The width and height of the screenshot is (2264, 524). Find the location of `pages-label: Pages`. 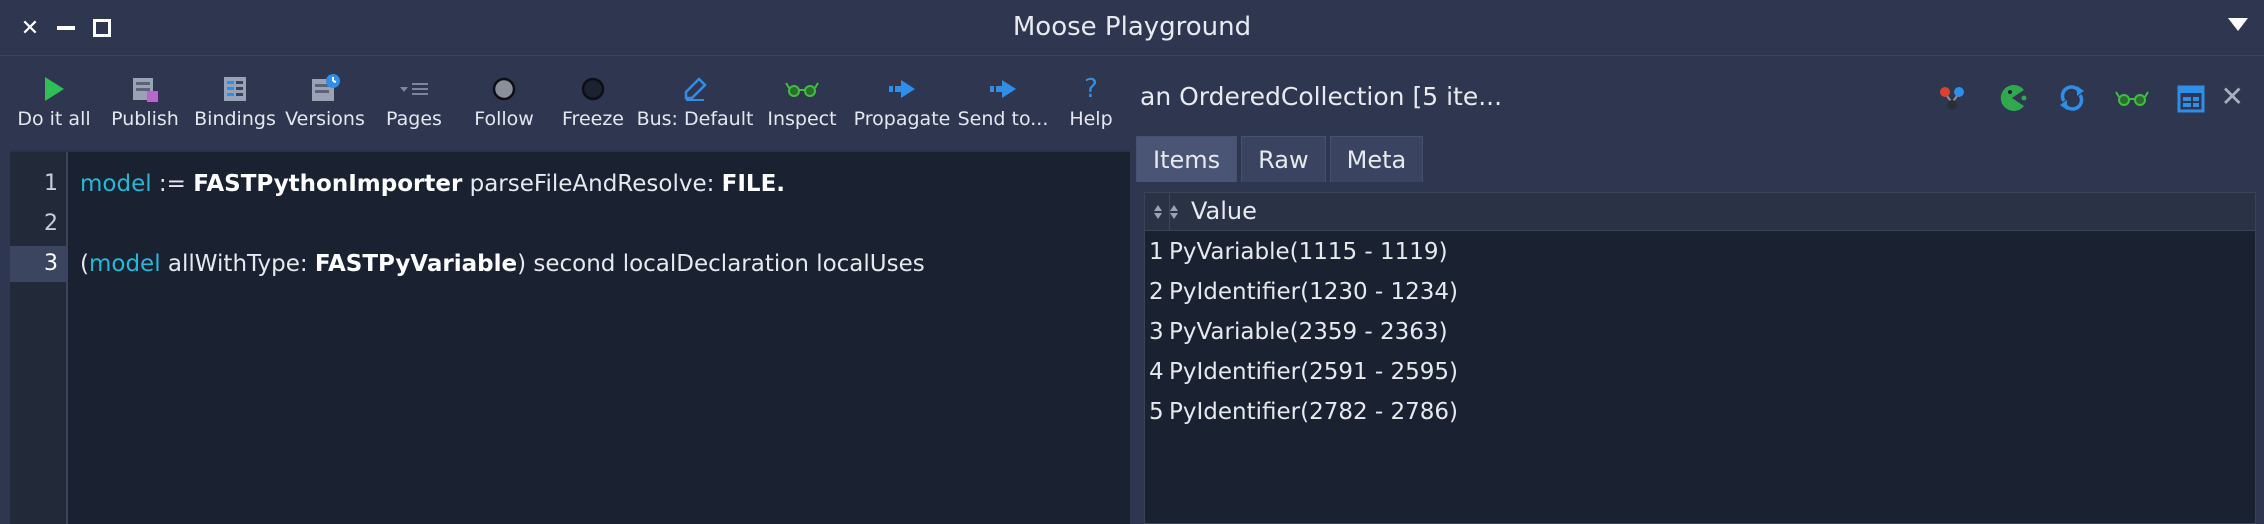

pages-label: Pages is located at coordinates (414, 119).